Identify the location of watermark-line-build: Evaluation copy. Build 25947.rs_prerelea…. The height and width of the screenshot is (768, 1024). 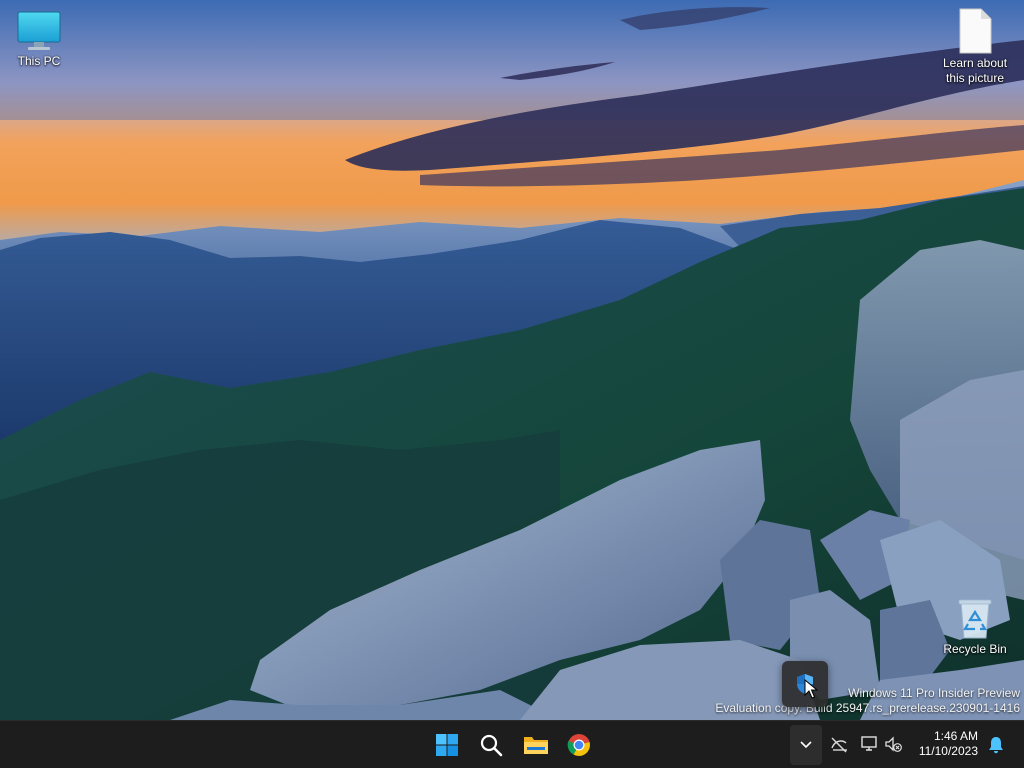
(867, 708).